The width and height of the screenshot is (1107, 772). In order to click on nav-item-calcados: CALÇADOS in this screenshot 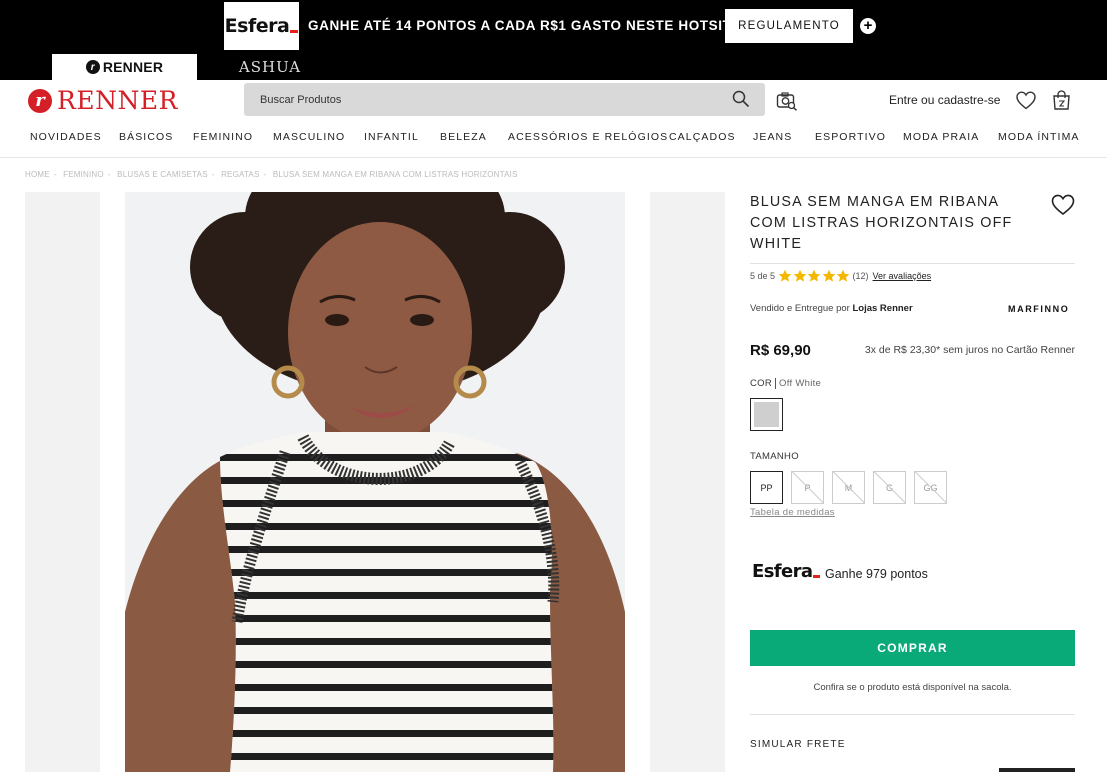, I will do `click(702, 137)`.